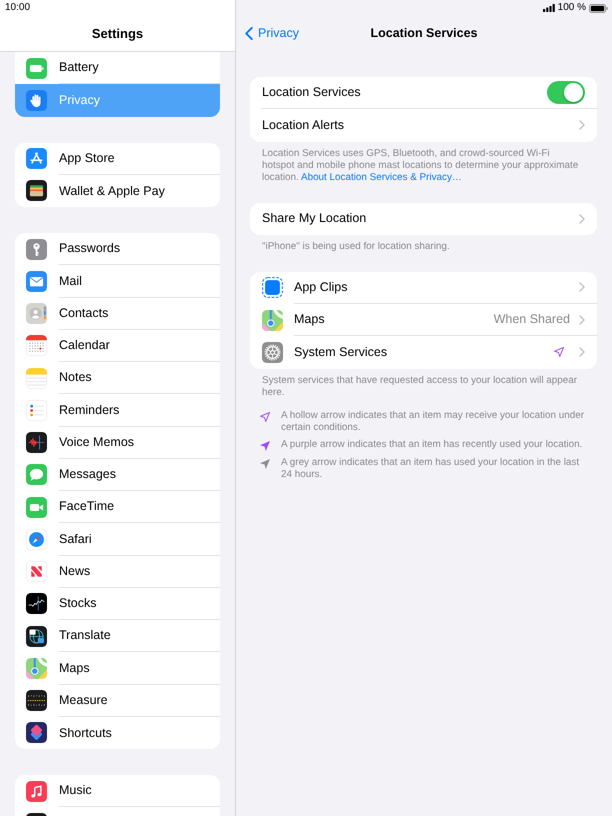  I want to click on line-chart-icon, so click(36, 603).